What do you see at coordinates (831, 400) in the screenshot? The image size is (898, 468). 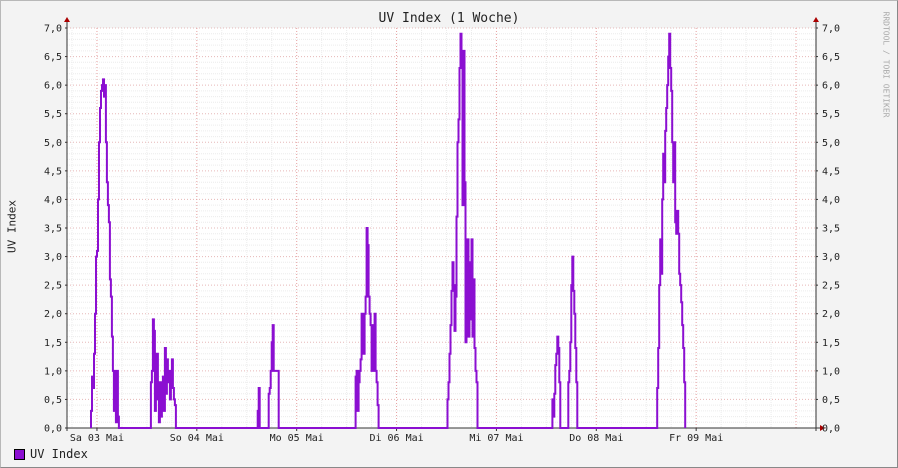 I see `y-tick-label-right: 0,5` at bounding box center [831, 400].